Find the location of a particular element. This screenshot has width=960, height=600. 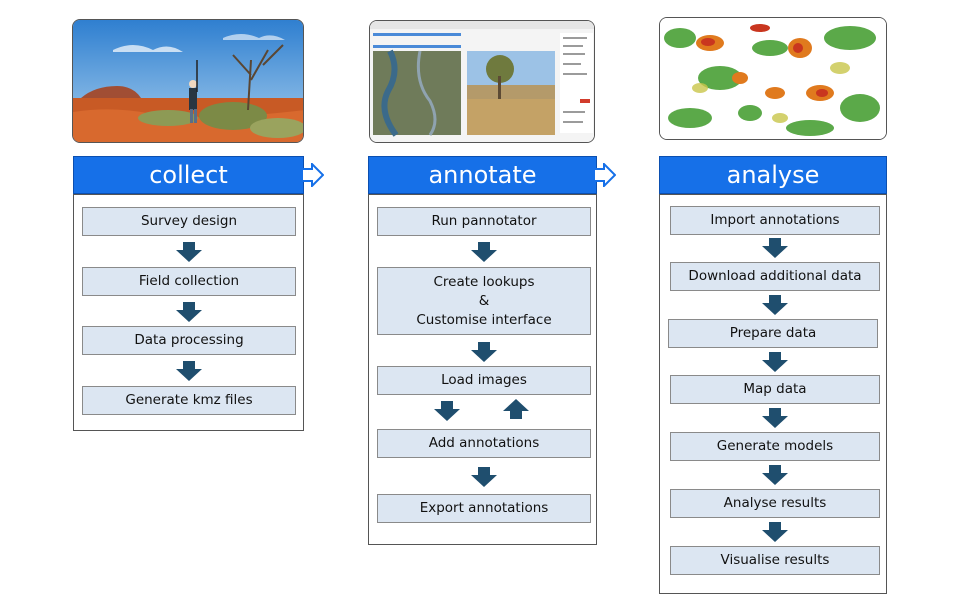

annotate-screenshot is located at coordinates (482, 81).